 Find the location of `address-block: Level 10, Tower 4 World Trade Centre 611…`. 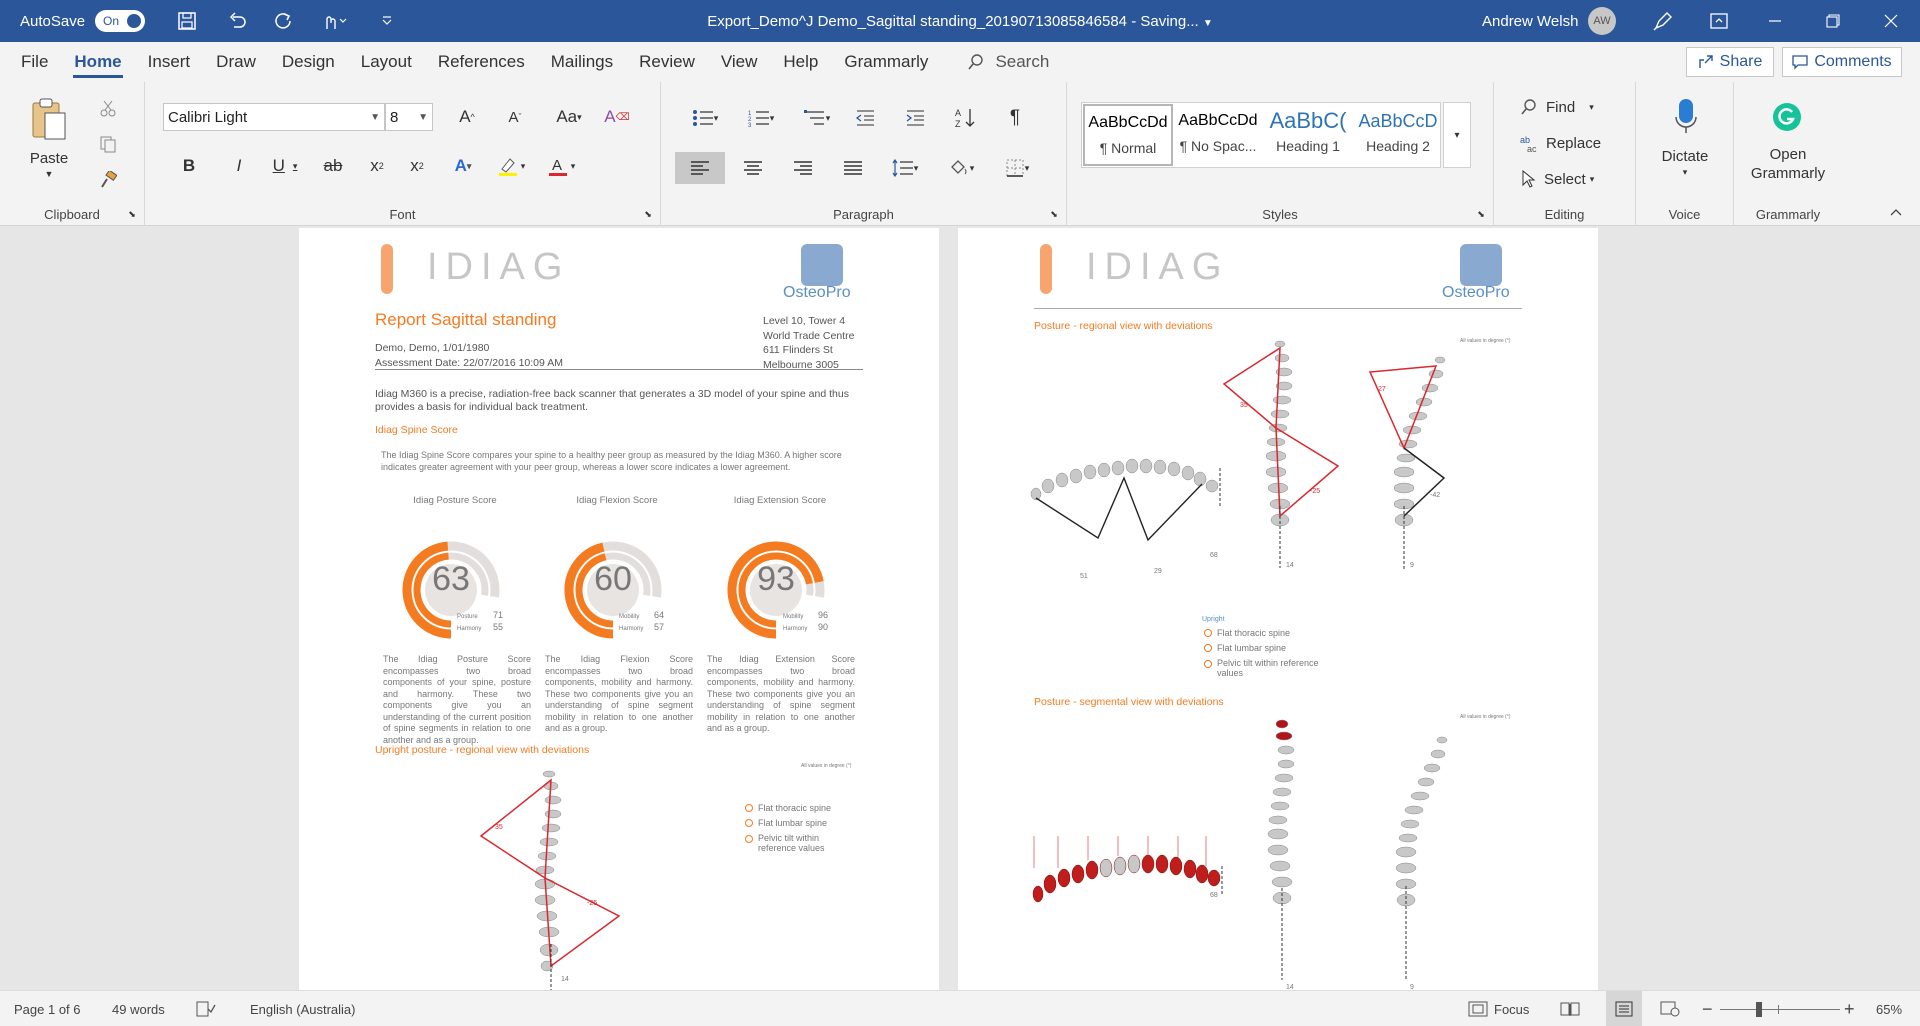

address-block: Level 10, Tower 4 World Trade Centre 611… is located at coordinates (808, 343).